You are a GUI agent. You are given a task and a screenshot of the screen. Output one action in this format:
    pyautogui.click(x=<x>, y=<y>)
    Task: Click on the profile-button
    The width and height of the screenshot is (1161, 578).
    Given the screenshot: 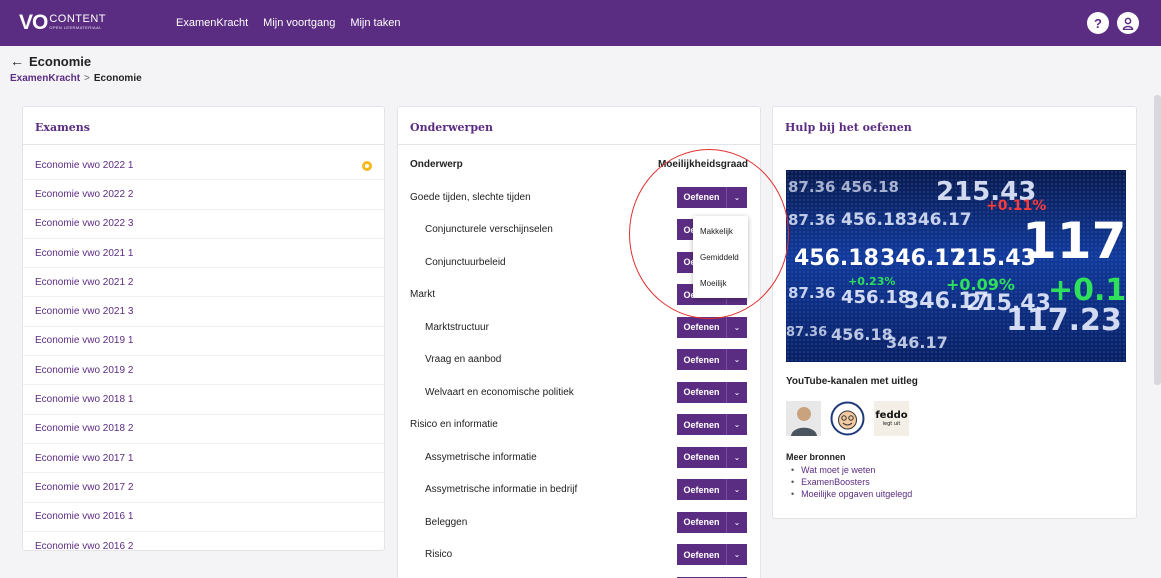 What is the action you would take?
    pyautogui.click(x=1128, y=23)
    